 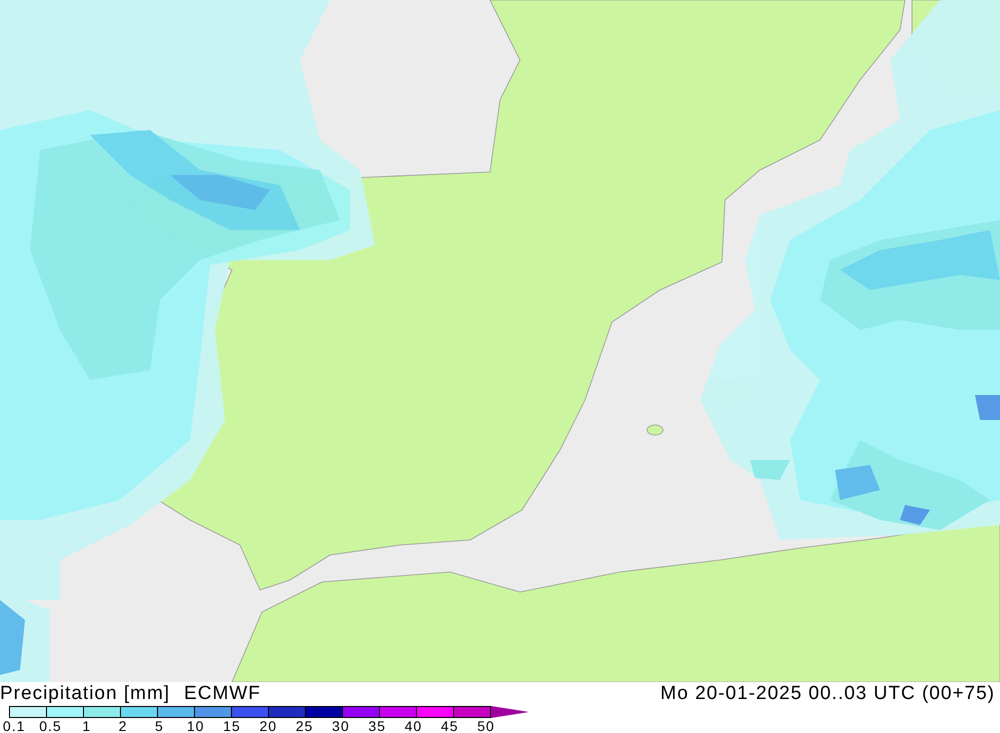 I want to click on scale-label: 50, so click(x=486, y=726).